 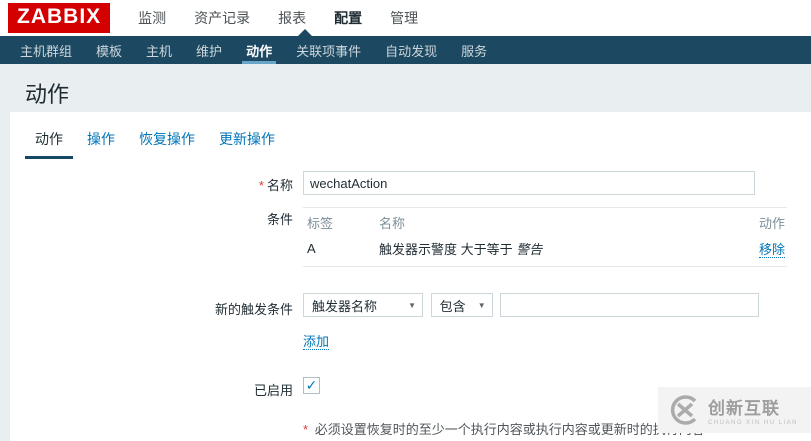 I want to click on top-menu-configuration: 配置, so click(x=348, y=18).